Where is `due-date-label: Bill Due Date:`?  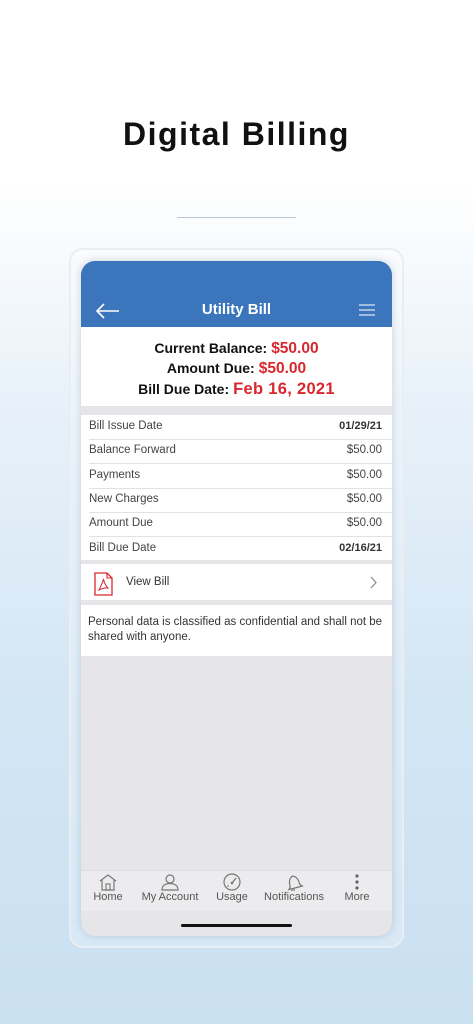
due-date-label: Bill Due Date: is located at coordinates (184, 389).